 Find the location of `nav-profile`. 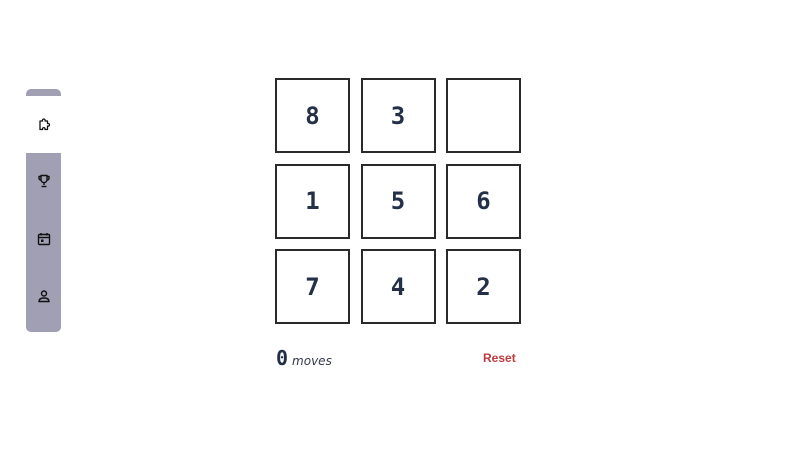

nav-profile is located at coordinates (43, 296).